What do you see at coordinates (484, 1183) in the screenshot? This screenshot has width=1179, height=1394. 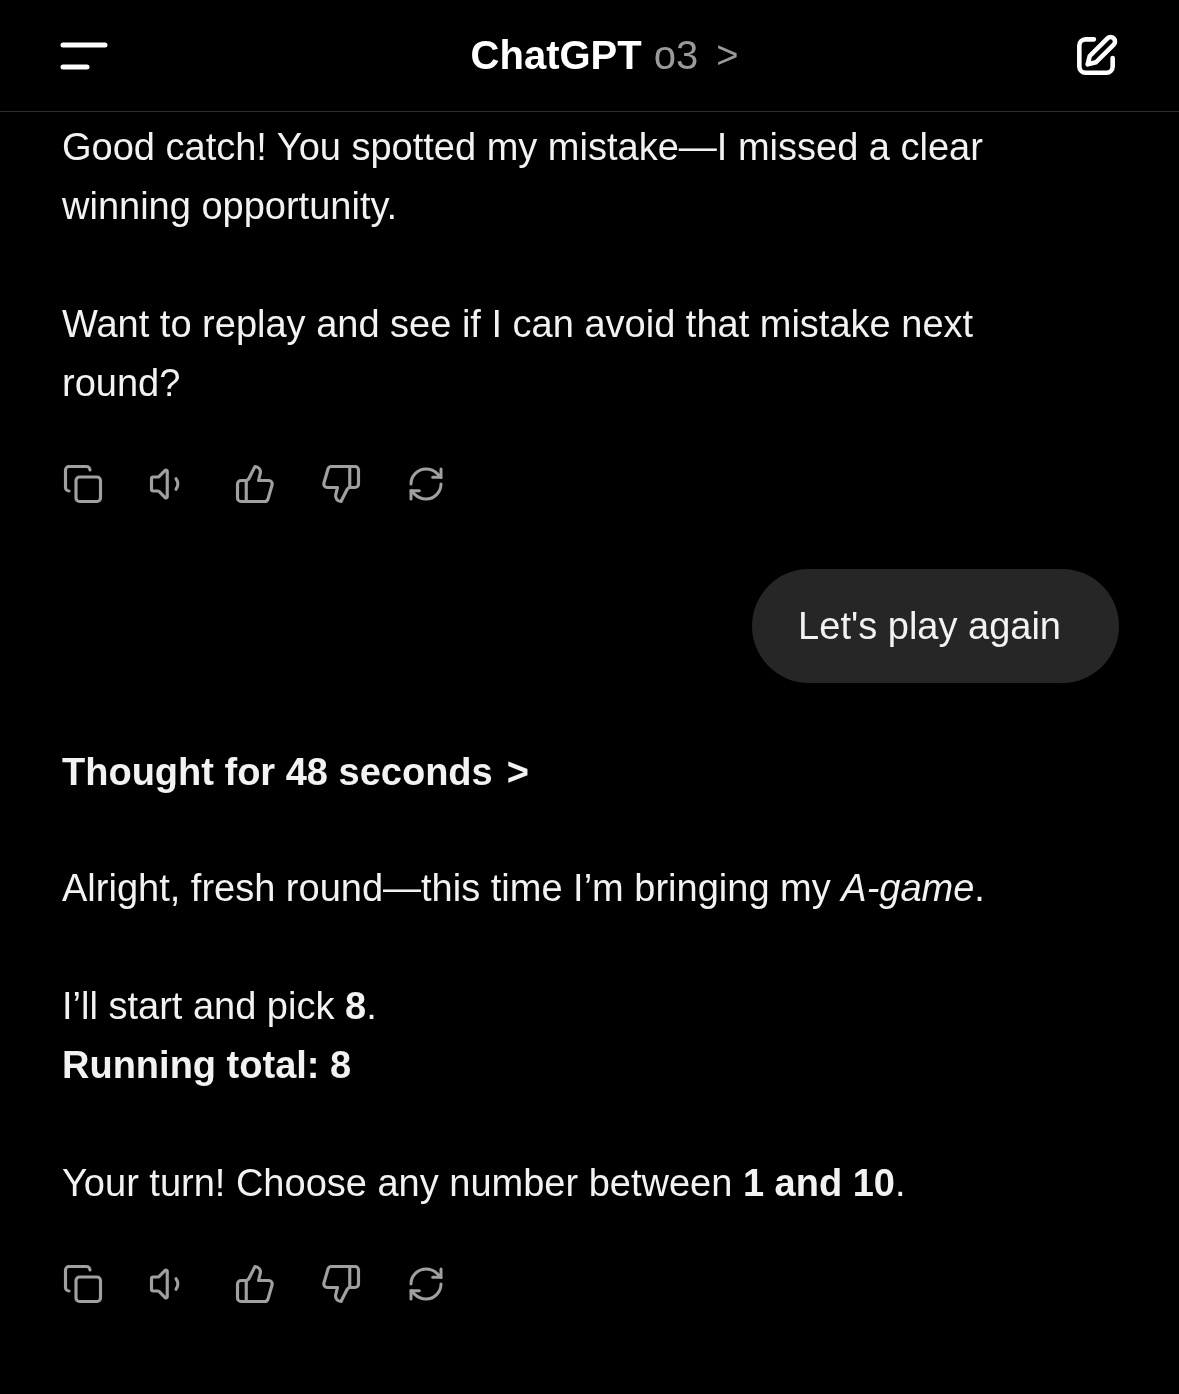 I see `message-text: Your turn! Choose any number between 1 and 10.` at bounding box center [484, 1183].